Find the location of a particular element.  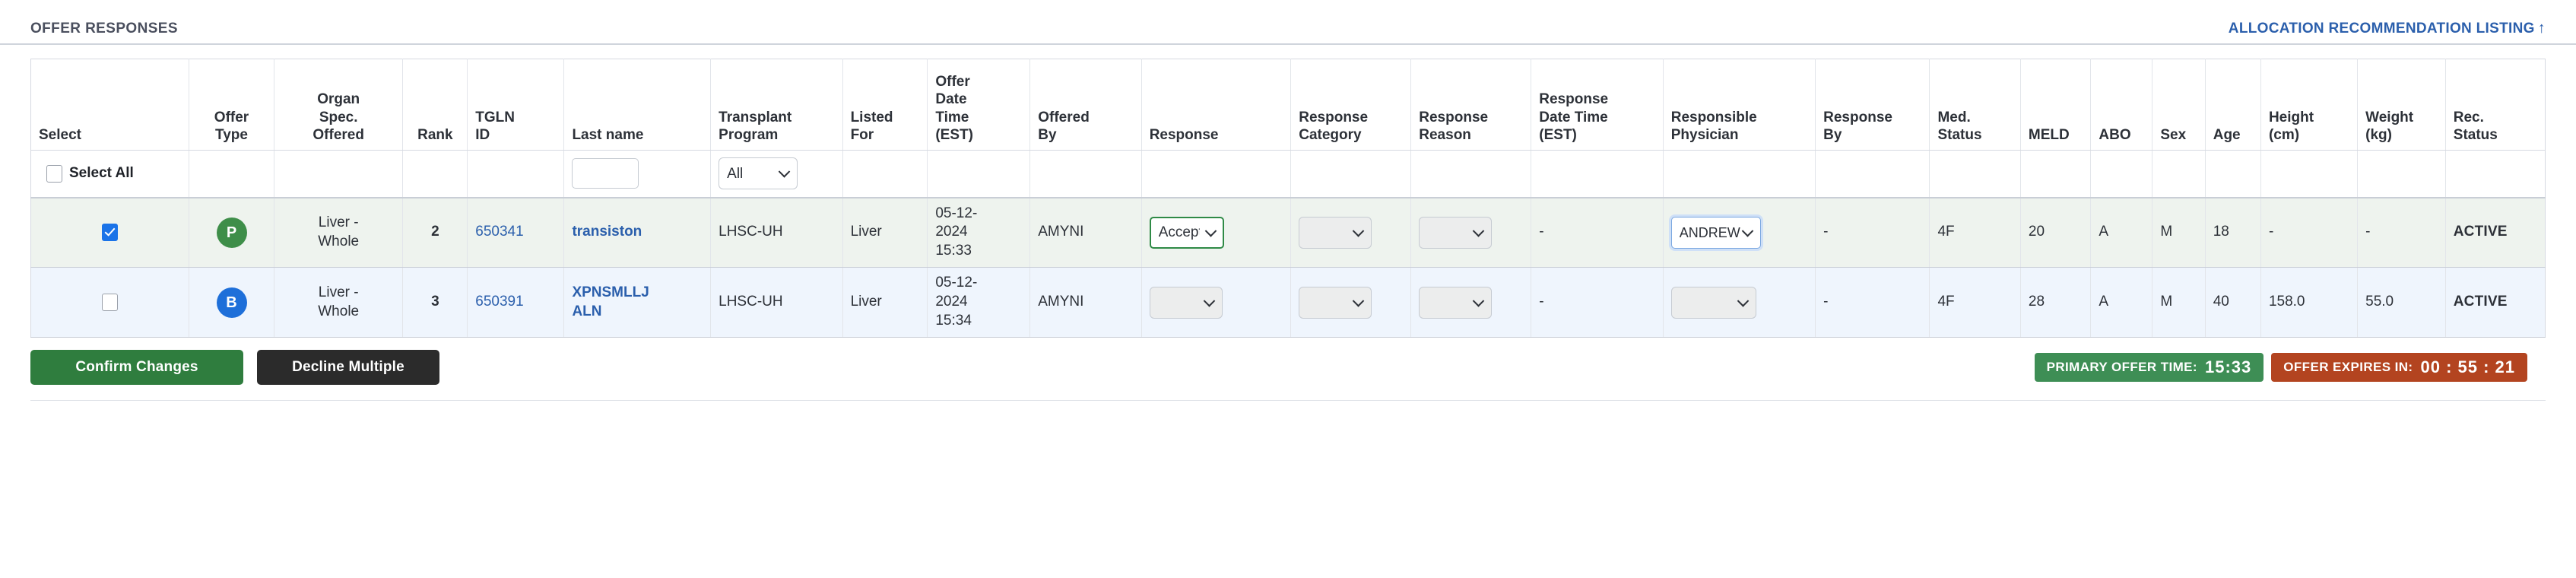

row-response-cell: Accept is located at coordinates (1216, 232).